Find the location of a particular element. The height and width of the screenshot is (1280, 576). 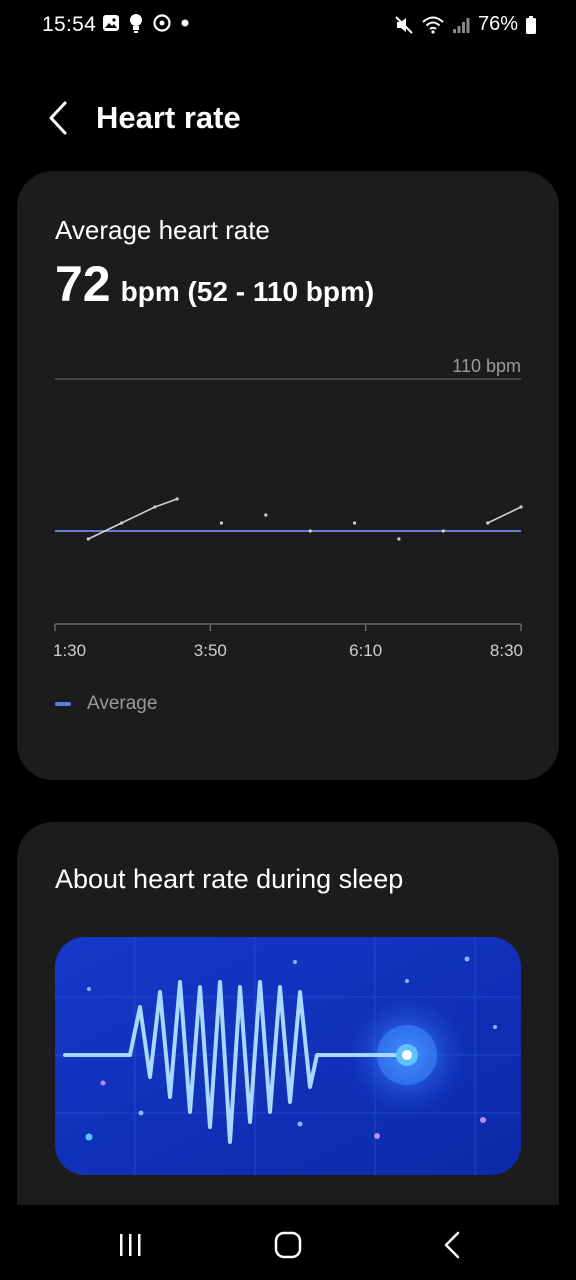

legend-average-swatch is located at coordinates (63, 704).